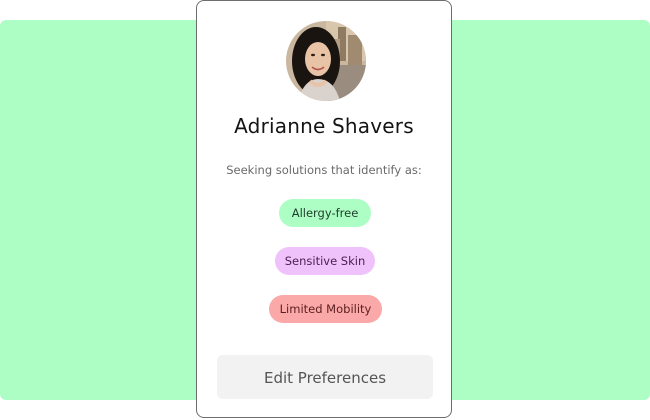  What do you see at coordinates (325, 377) in the screenshot?
I see `edit-preferences-button: Edit Preferences` at bounding box center [325, 377].